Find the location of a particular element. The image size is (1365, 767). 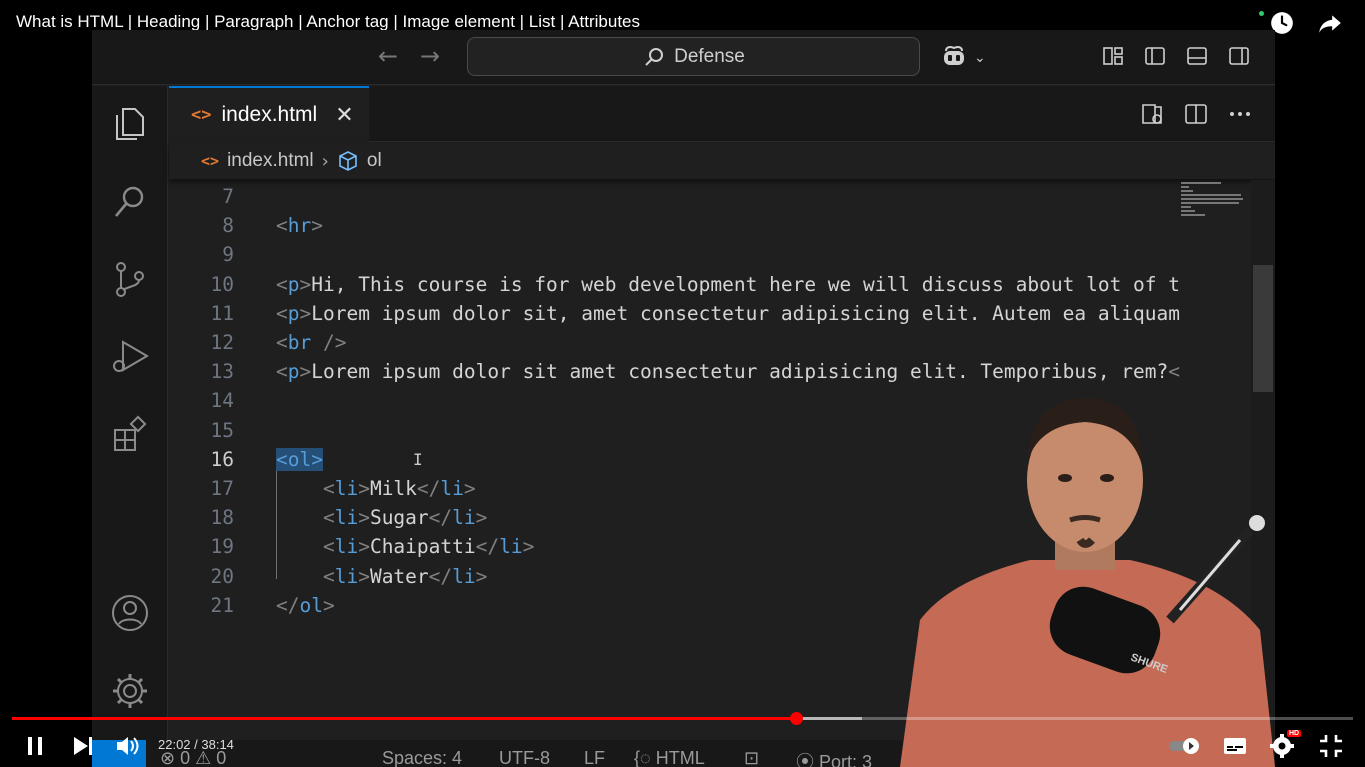

chevron-down-icon: ⌄ is located at coordinates (980, 56).